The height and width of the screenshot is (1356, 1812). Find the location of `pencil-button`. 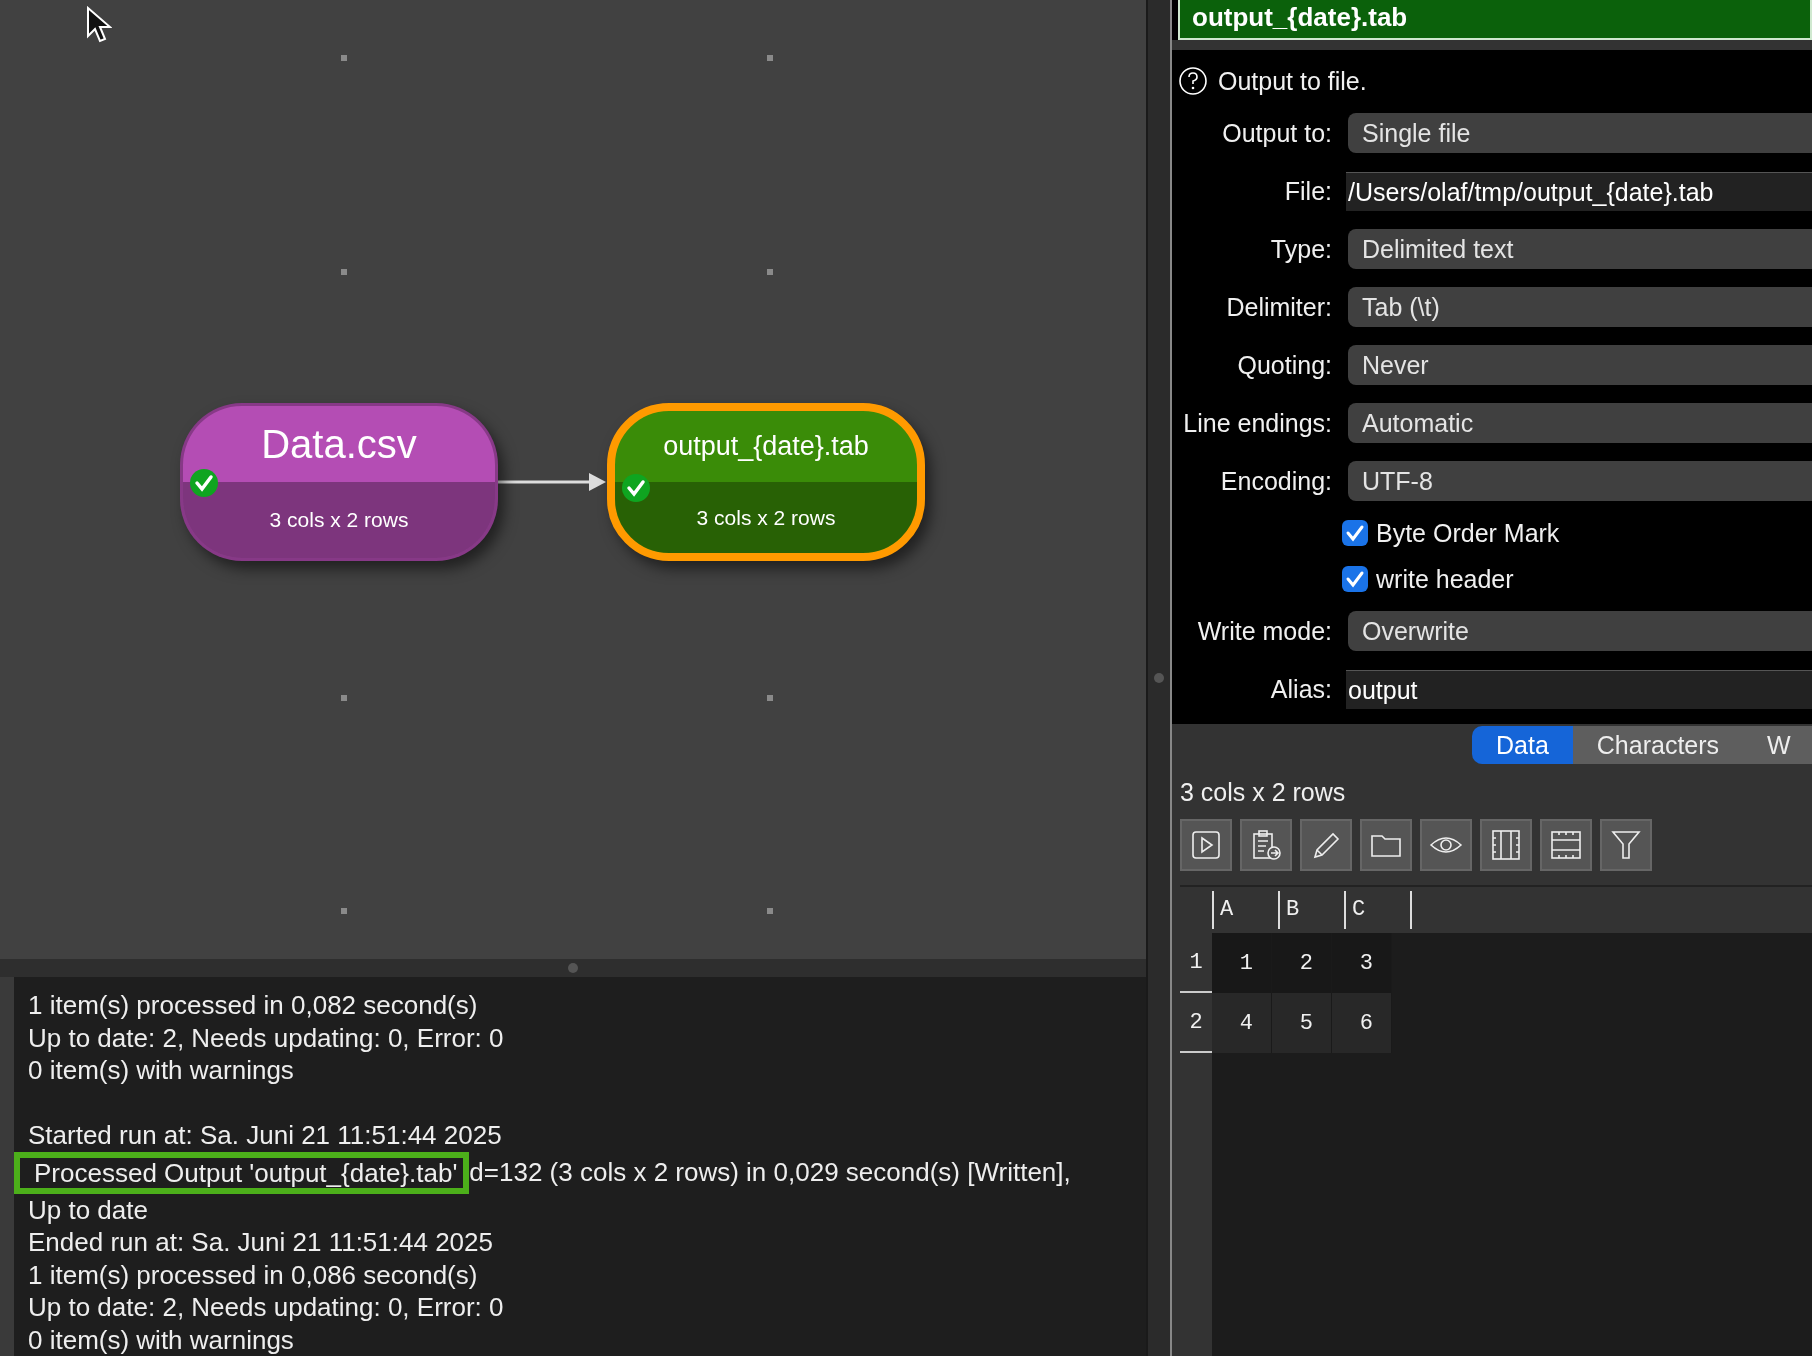

pencil-button is located at coordinates (1326, 845).